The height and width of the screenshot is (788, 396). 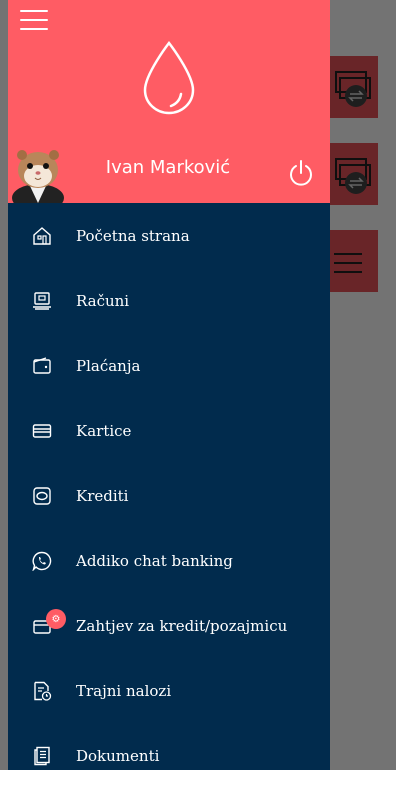 What do you see at coordinates (42, 235) in the screenshot?
I see `home-icon` at bounding box center [42, 235].